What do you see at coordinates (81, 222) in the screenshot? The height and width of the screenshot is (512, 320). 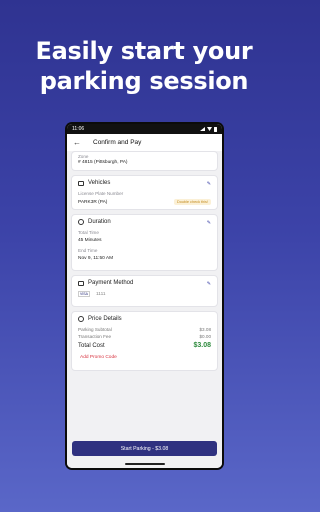 I see `clock-icon` at bounding box center [81, 222].